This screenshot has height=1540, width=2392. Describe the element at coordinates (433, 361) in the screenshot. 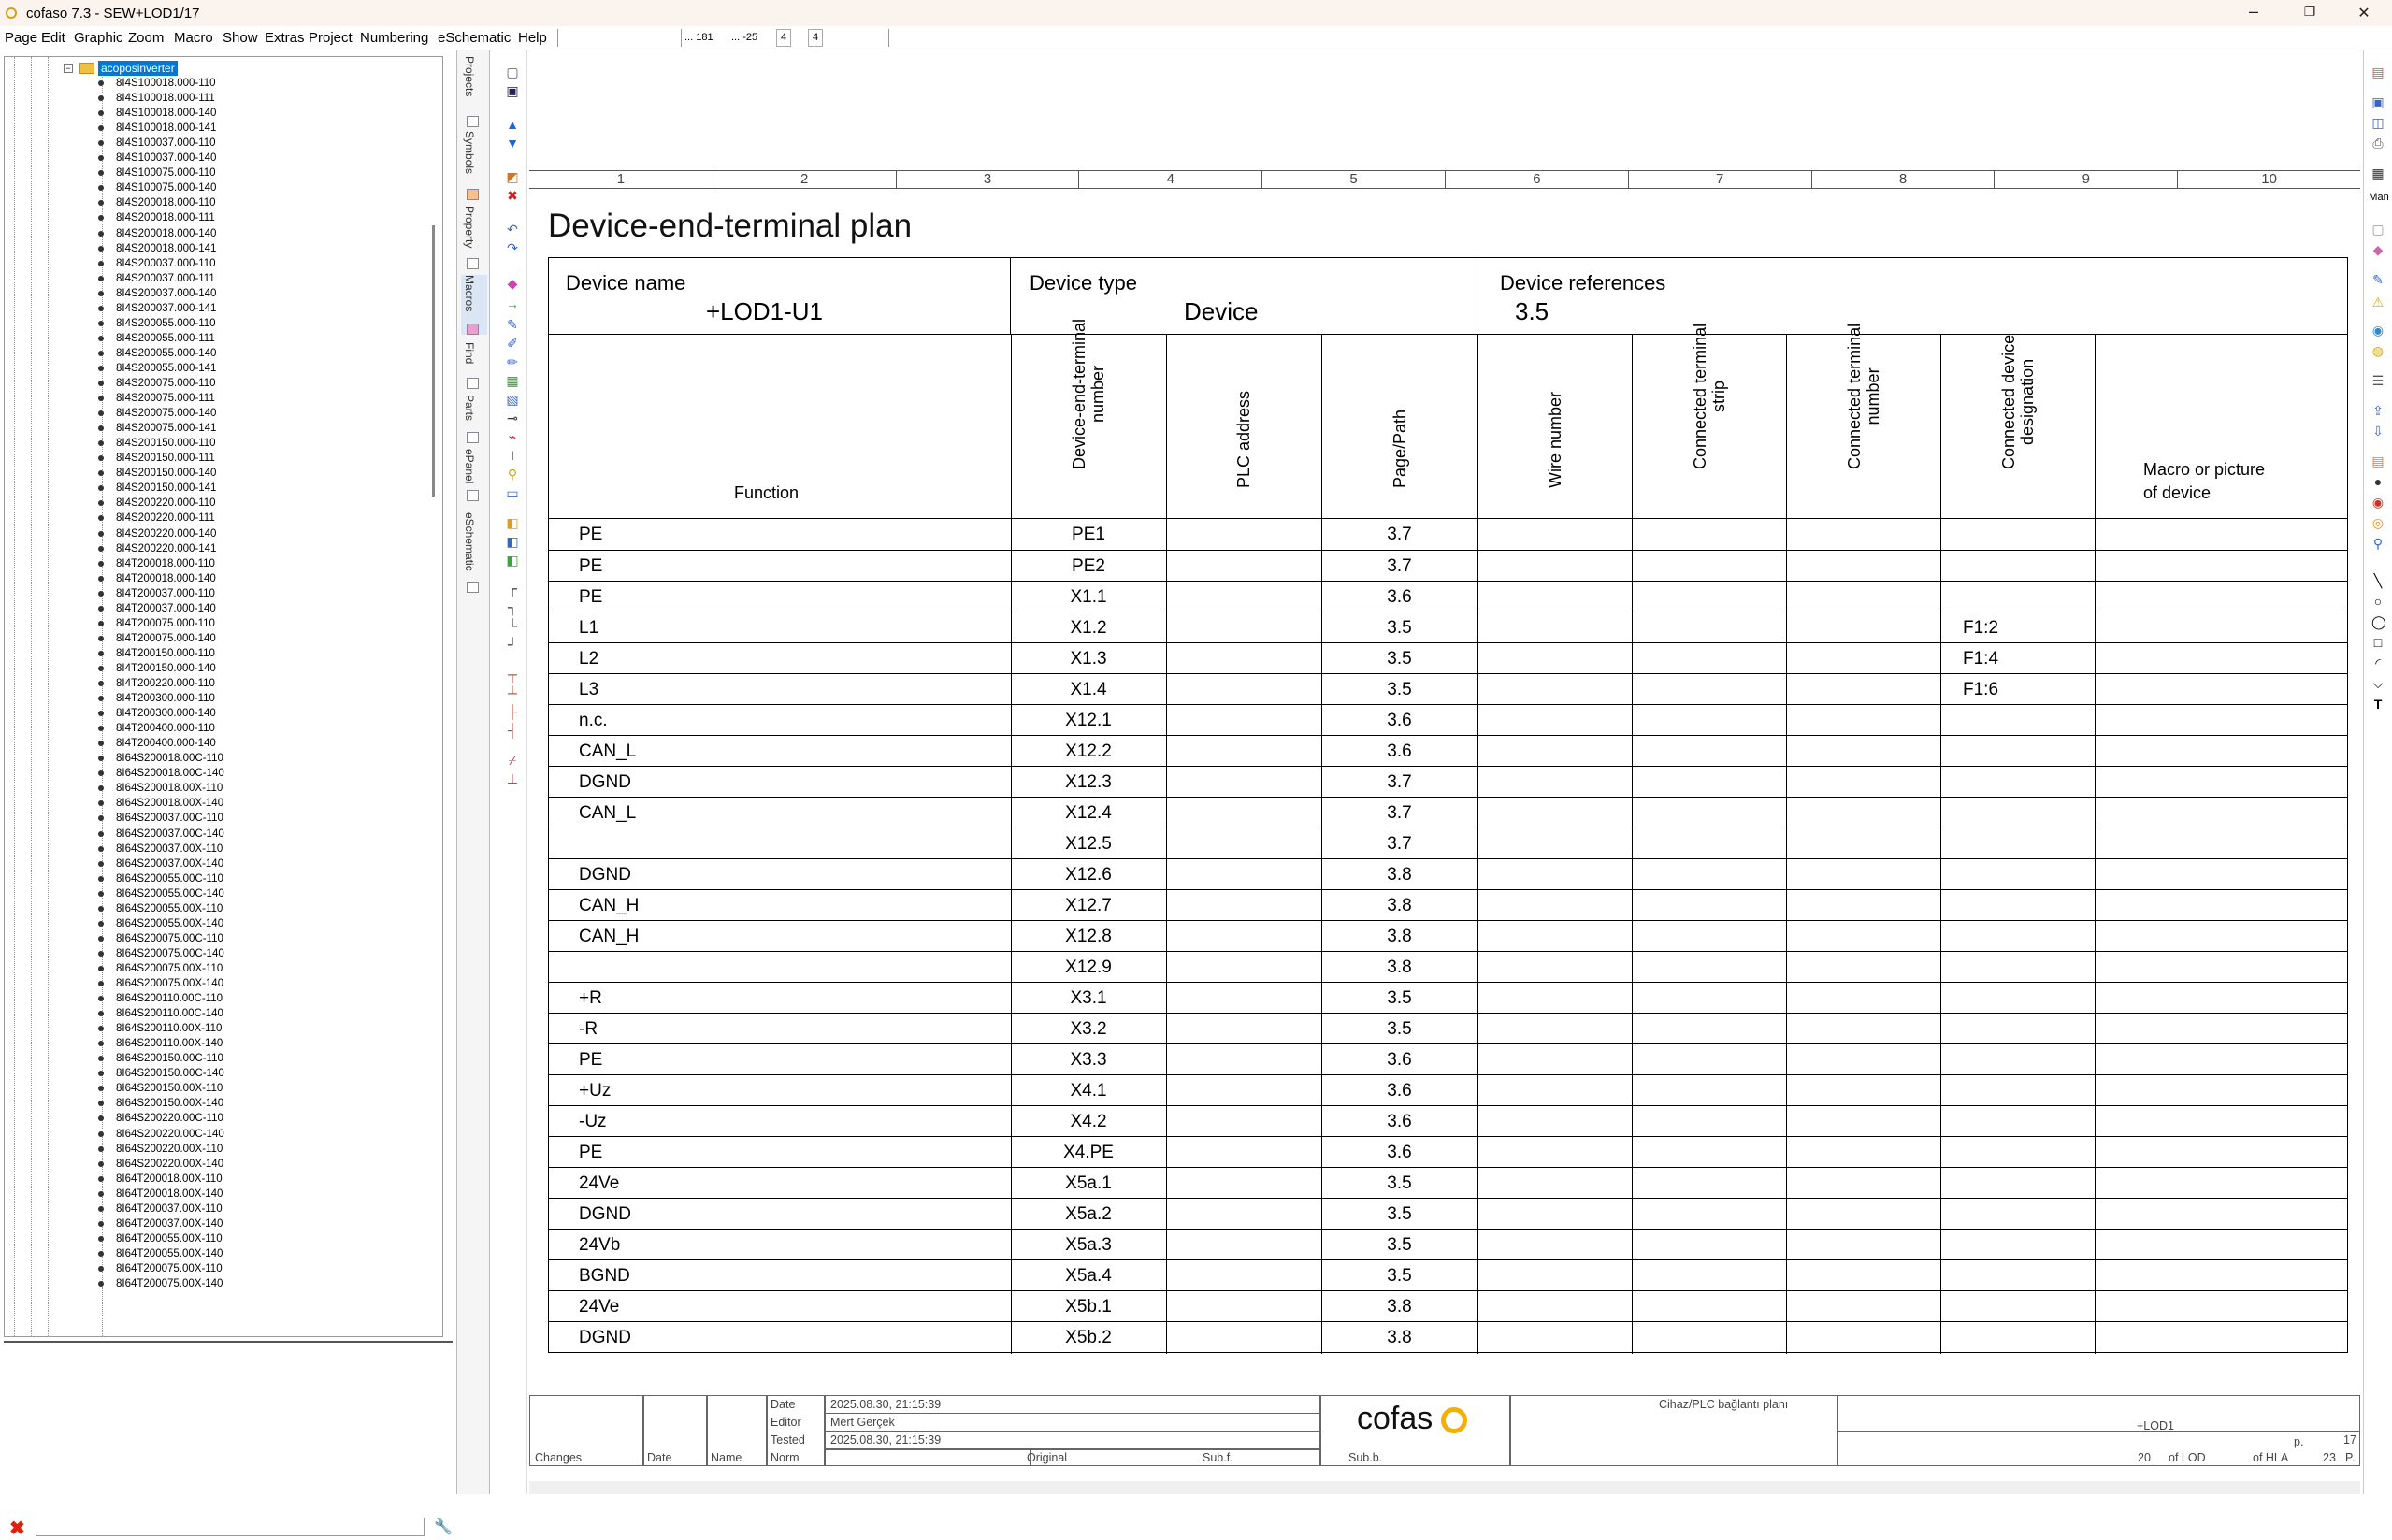

I see `tree-scrollbar` at that location.